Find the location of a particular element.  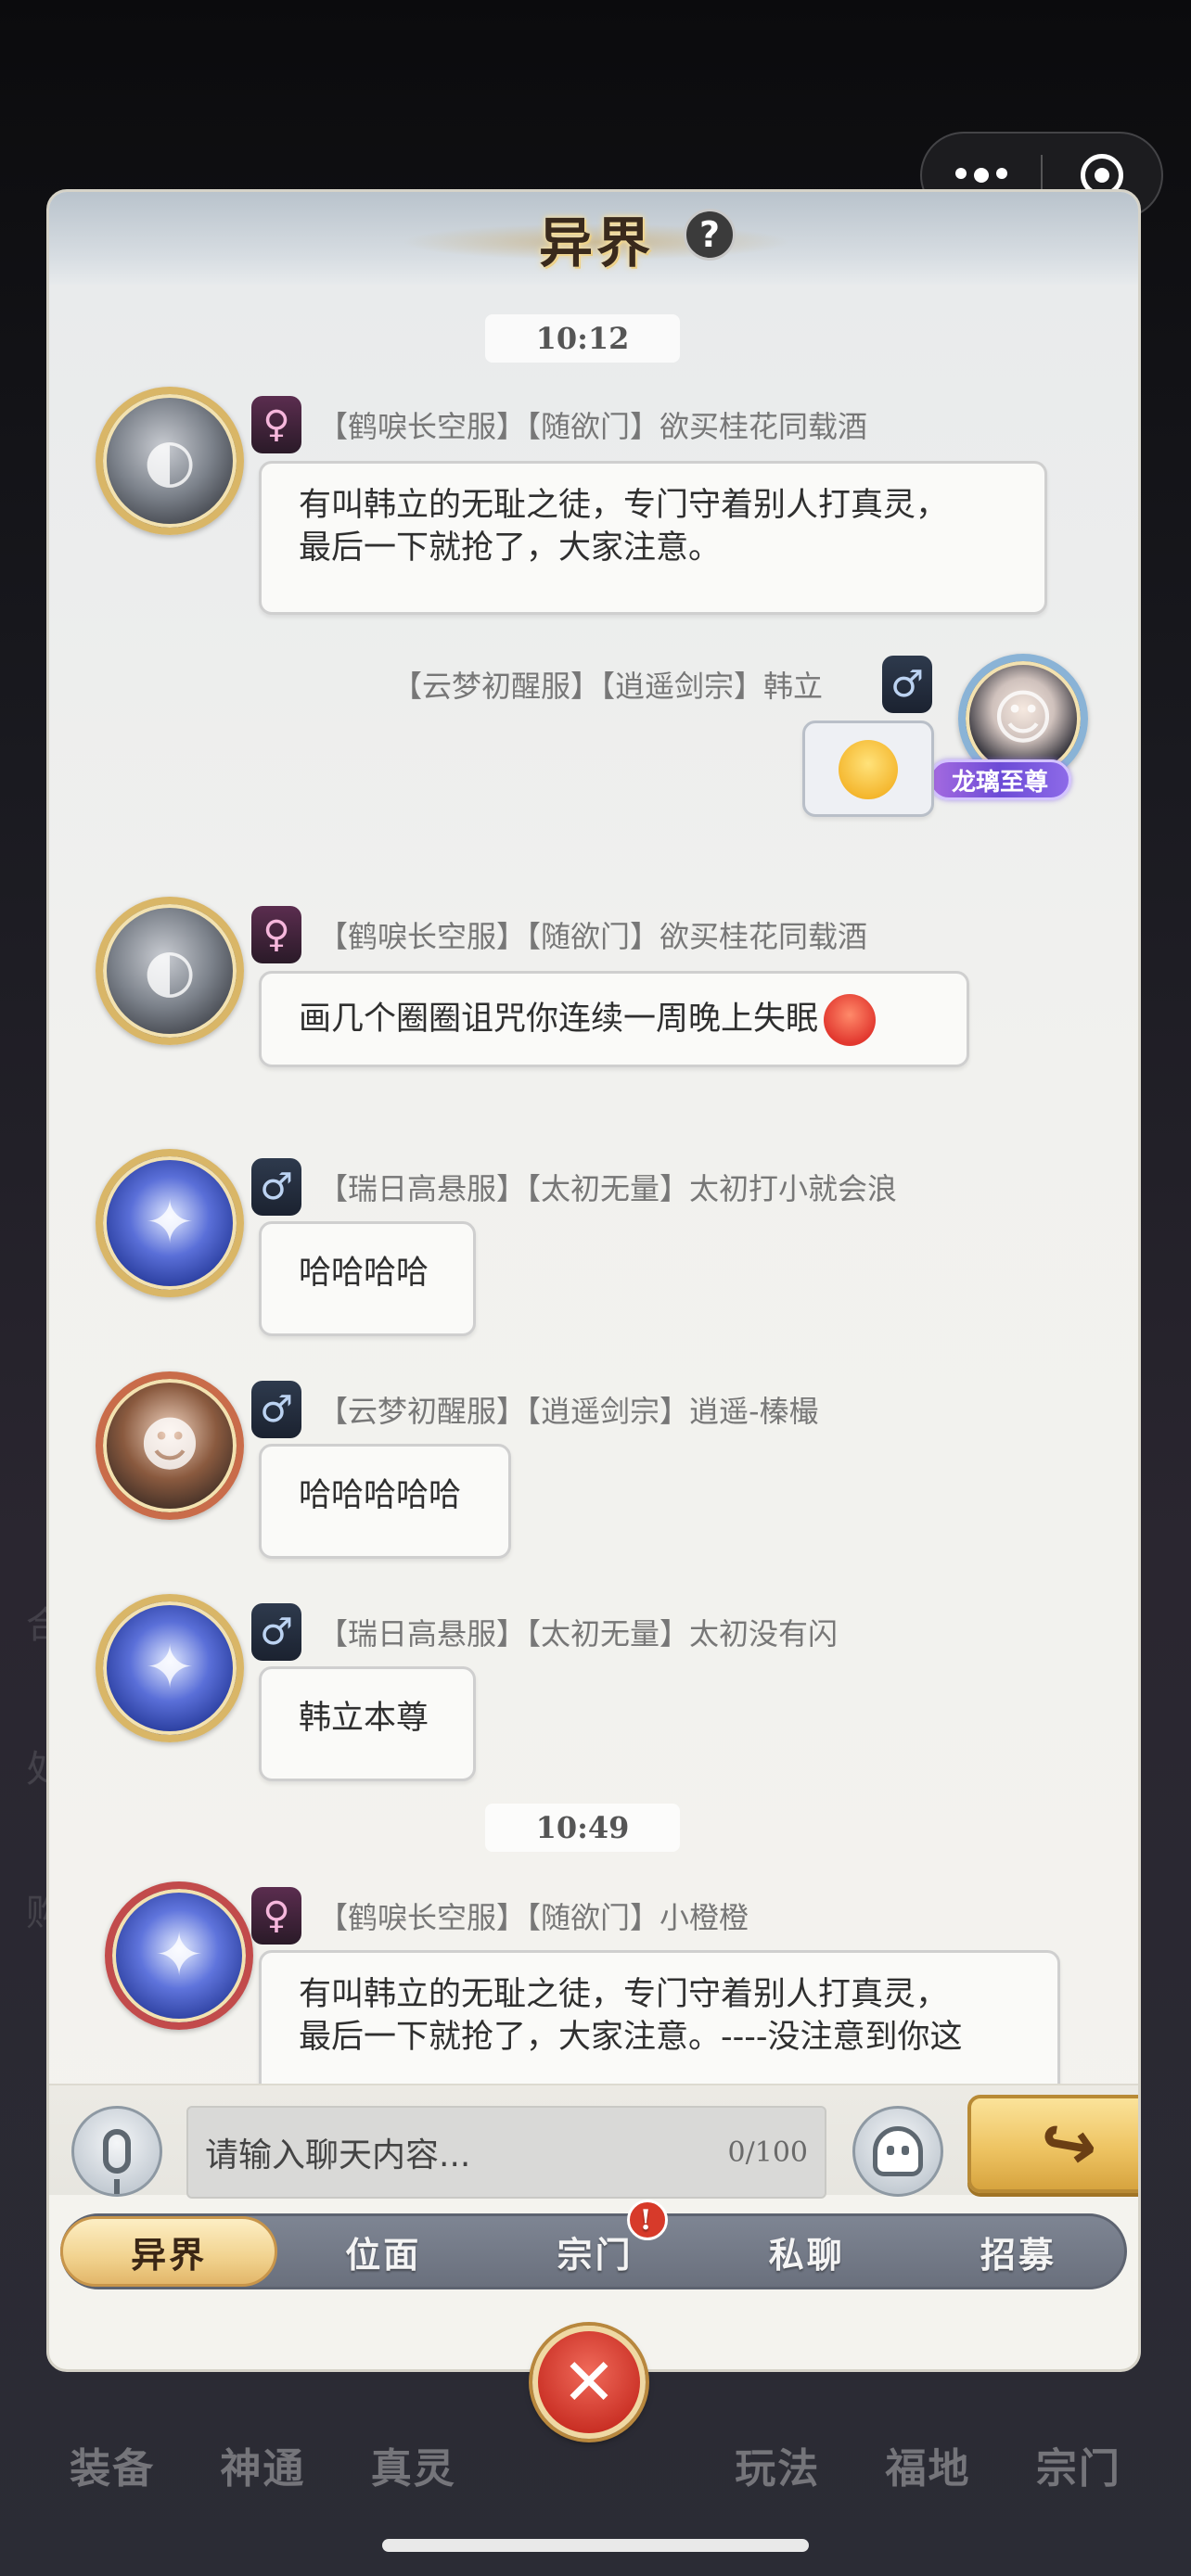

emoji-button is located at coordinates (897, 2151).